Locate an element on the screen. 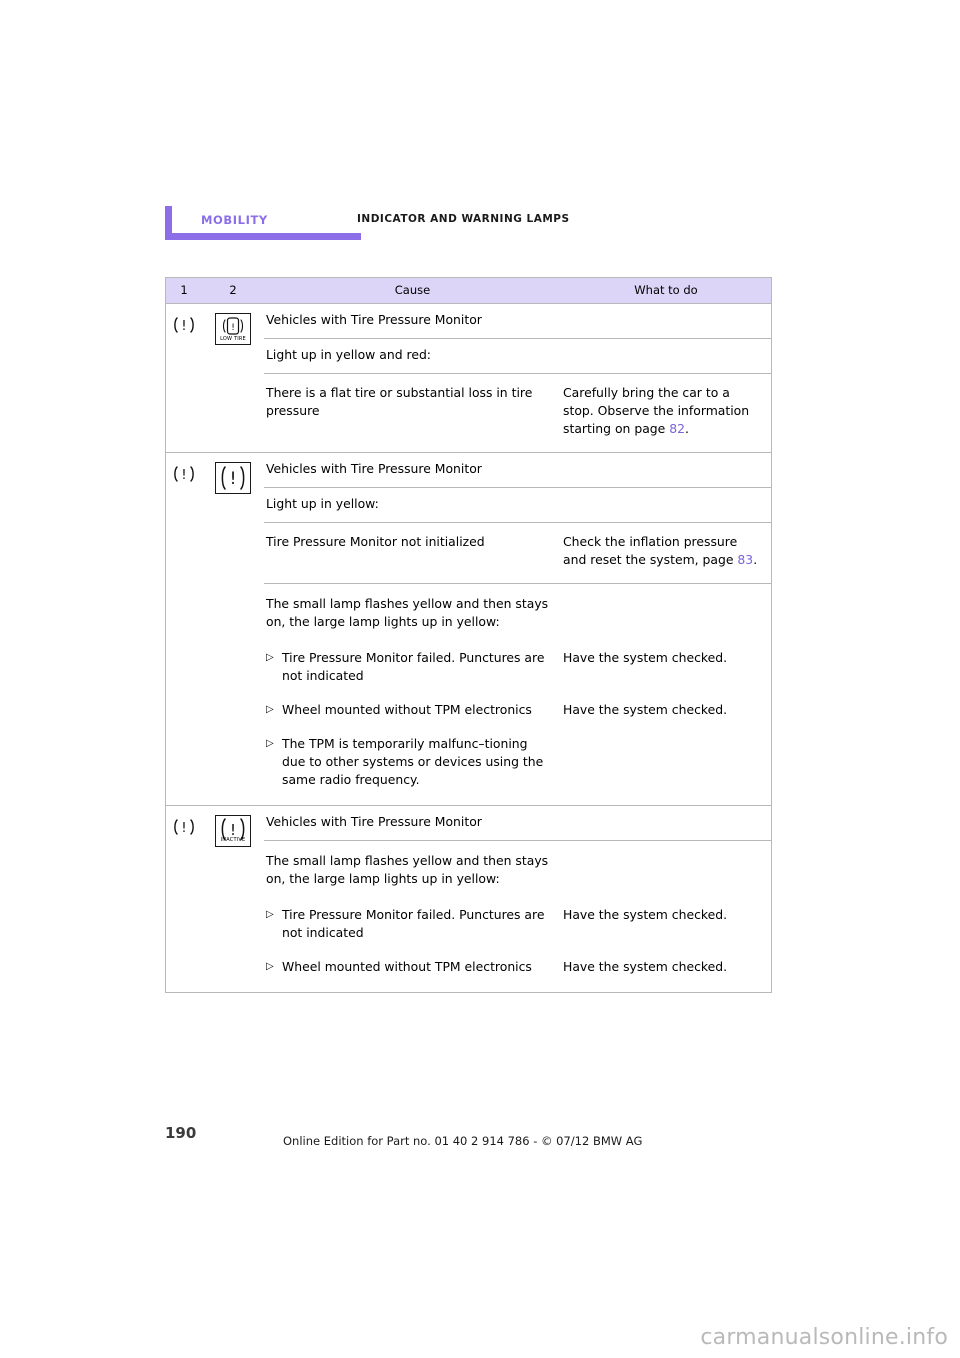  header-section-label: MOBILITY is located at coordinates (234, 220).